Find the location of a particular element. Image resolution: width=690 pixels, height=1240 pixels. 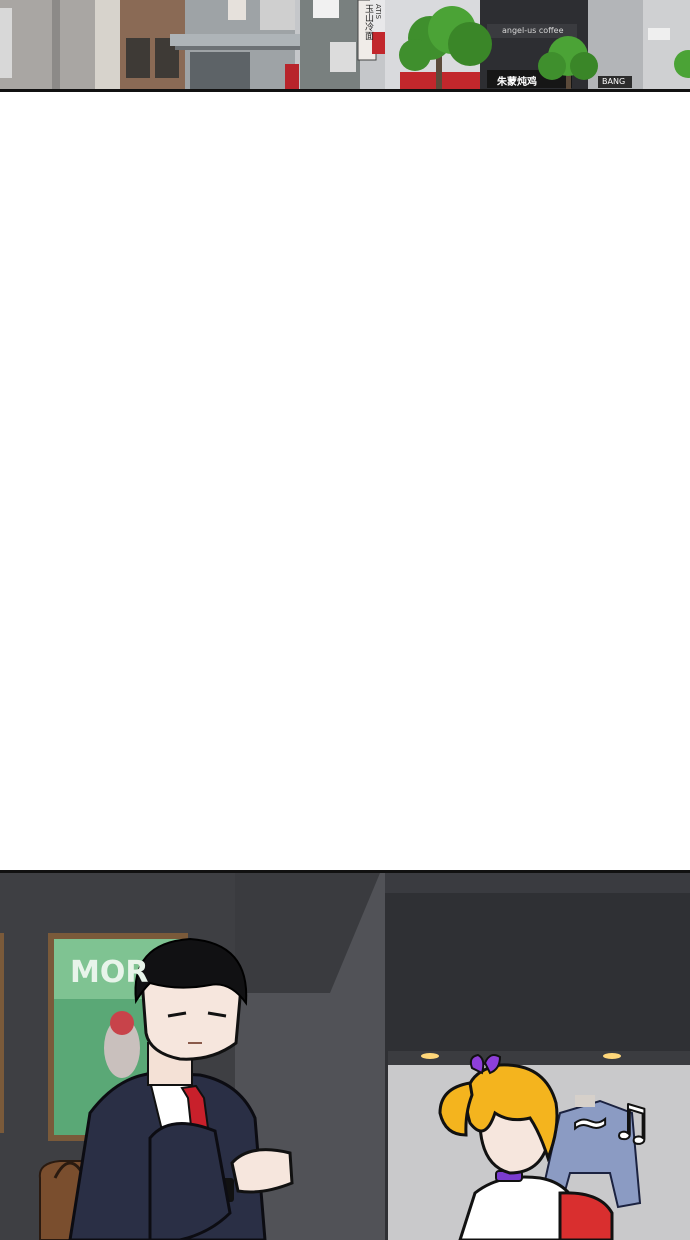

music-note-sfx: ~♫ is located at coordinates (611, 1123).